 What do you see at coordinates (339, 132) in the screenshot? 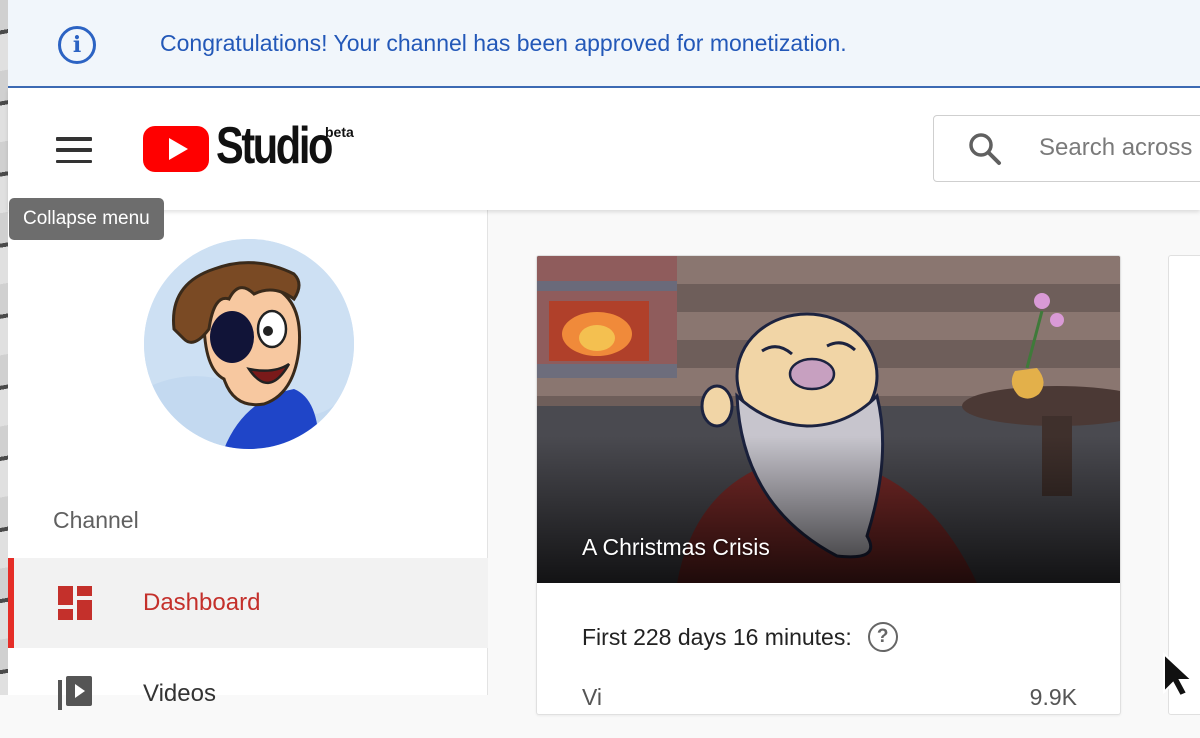
I see `beta-badge: beta` at bounding box center [339, 132].